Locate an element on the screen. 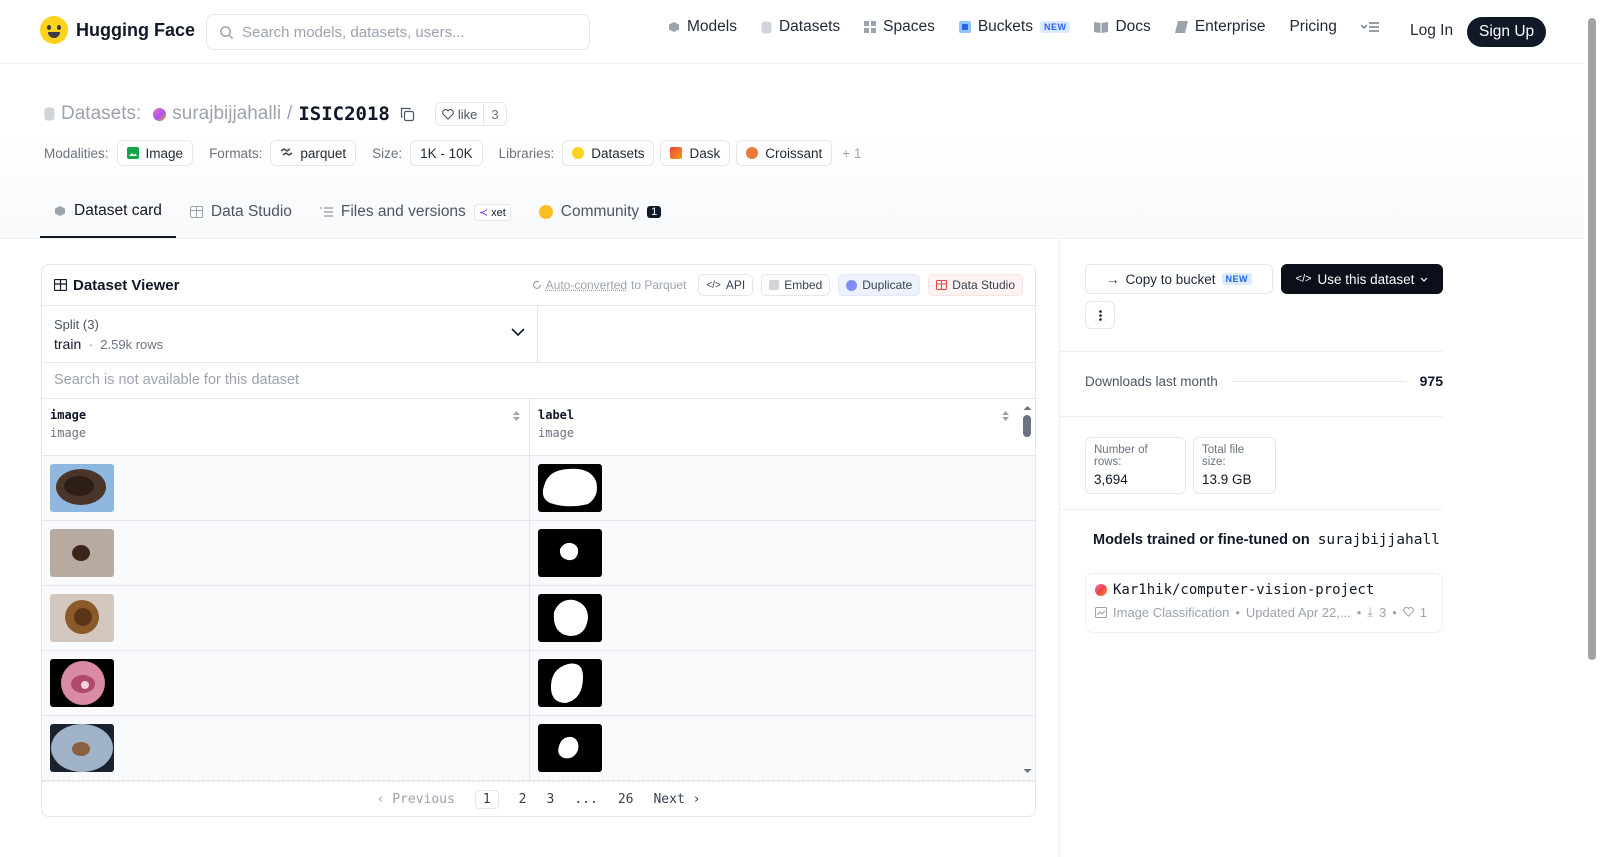  database-icon is located at coordinates (49, 114).